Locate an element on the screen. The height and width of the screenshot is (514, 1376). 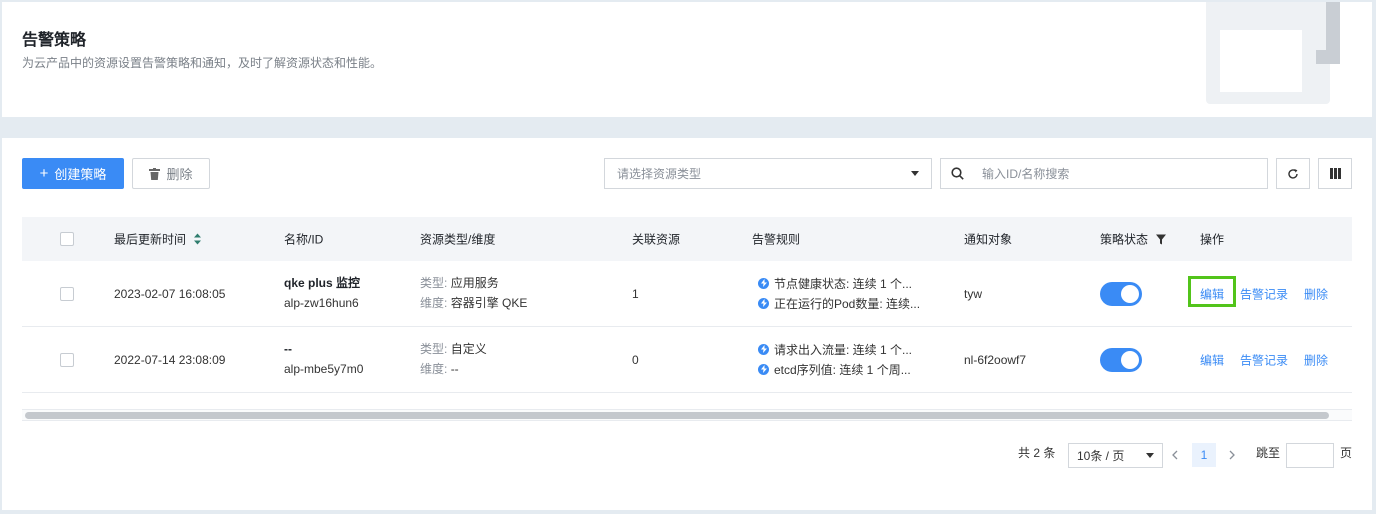
resource-type-placeholder: 请选择资源类型 is located at coordinates (659, 174).